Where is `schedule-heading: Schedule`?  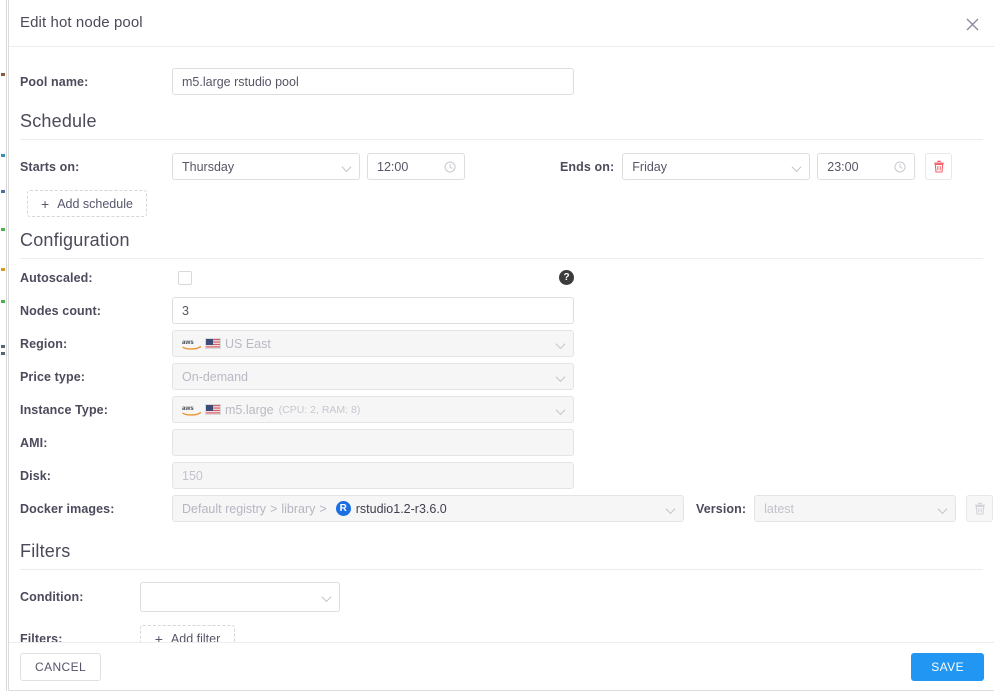 schedule-heading: Schedule is located at coordinates (58, 121).